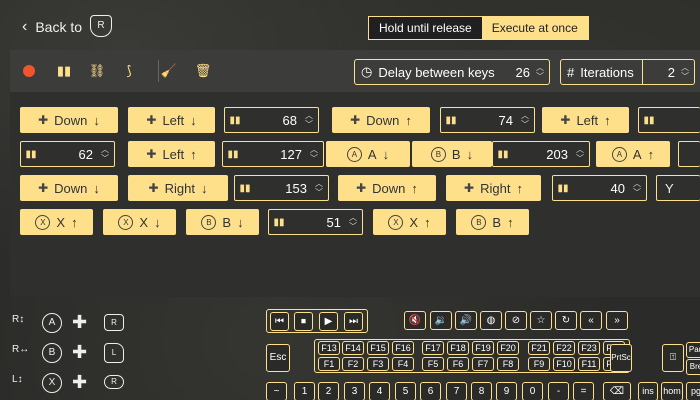 The height and width of the screenshot is (400, 700). What do you see at coordinates (353, 348) in the screenshot?
I see `key-f14: F14` at bounding box center [353, 348].